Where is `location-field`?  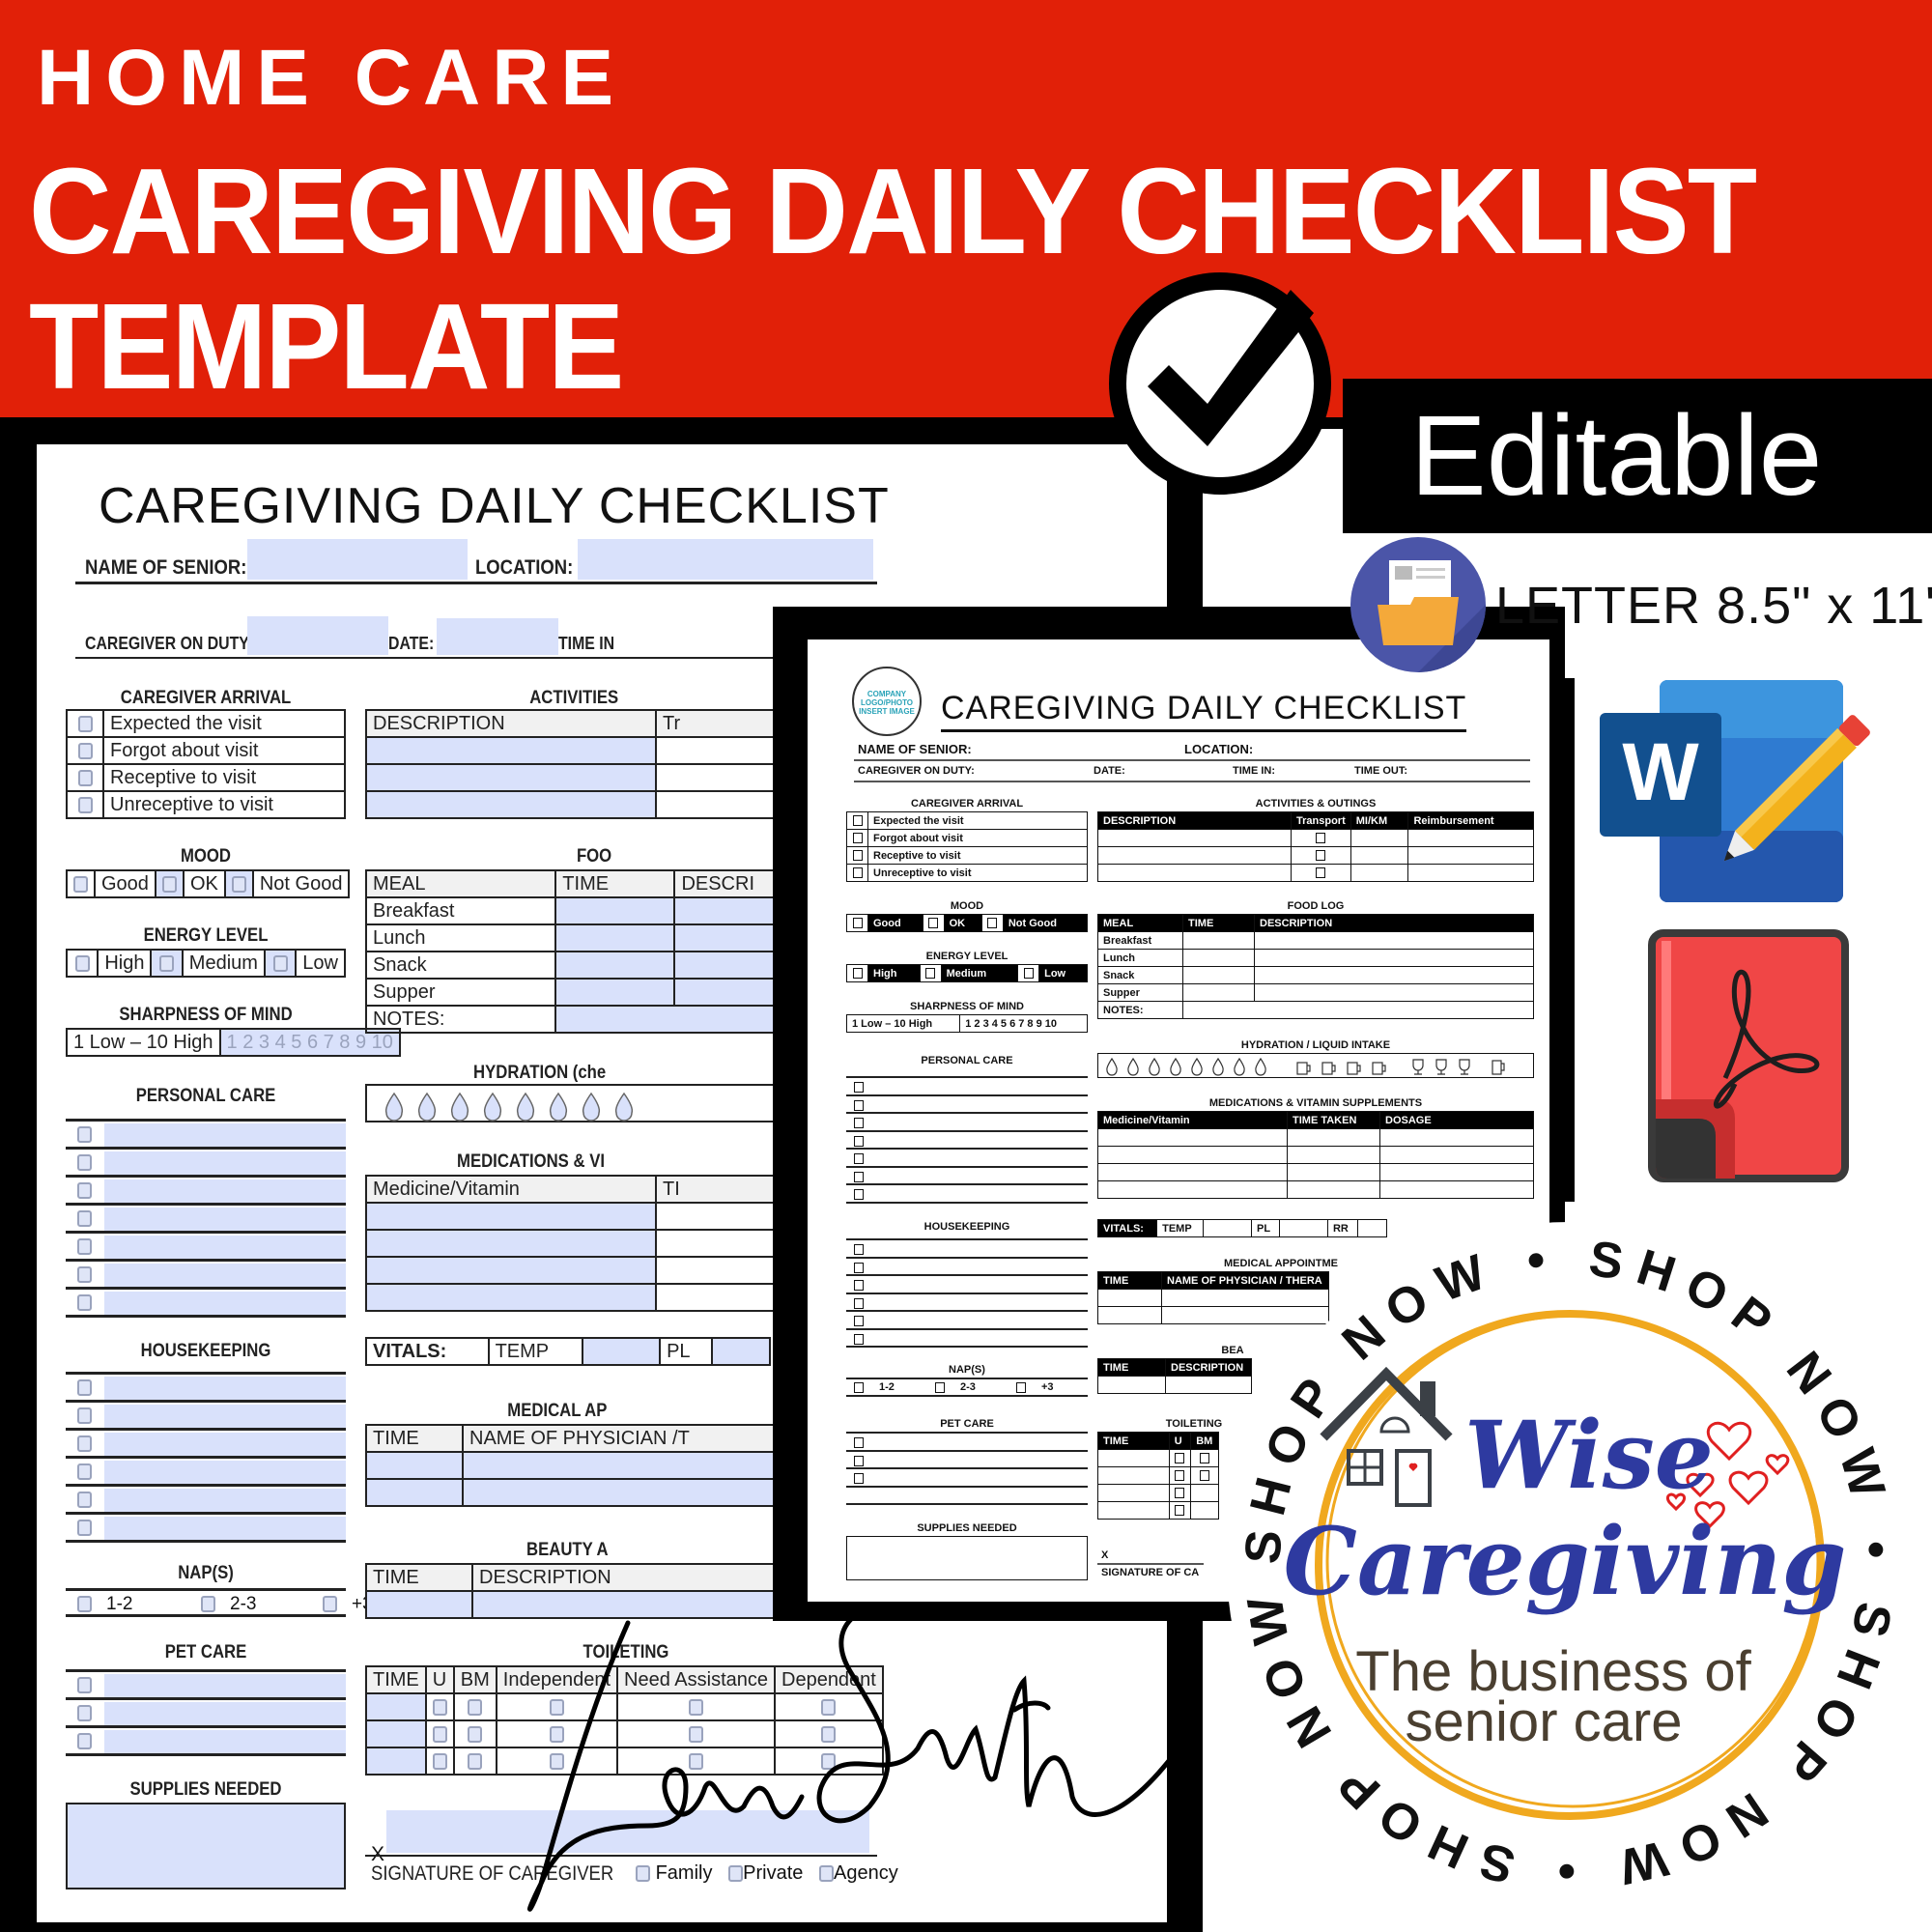
location-field is located at coordinates (725, 559).